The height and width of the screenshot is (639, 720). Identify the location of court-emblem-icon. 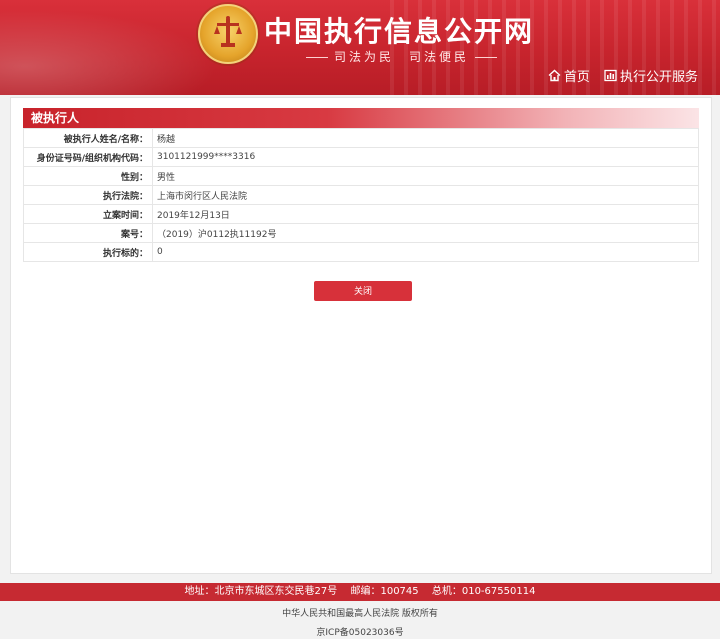
(228, 34).